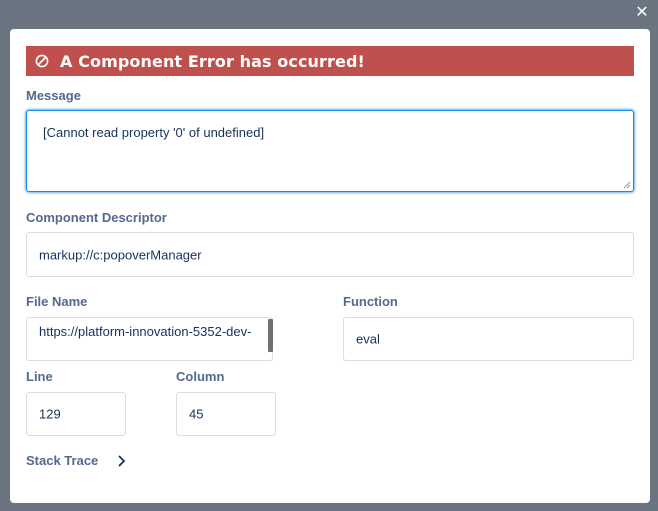 The image size is (658, 511). Describe the element at coordinates (39, 376) in the screenshot. I see `line-label: Line` at that location.